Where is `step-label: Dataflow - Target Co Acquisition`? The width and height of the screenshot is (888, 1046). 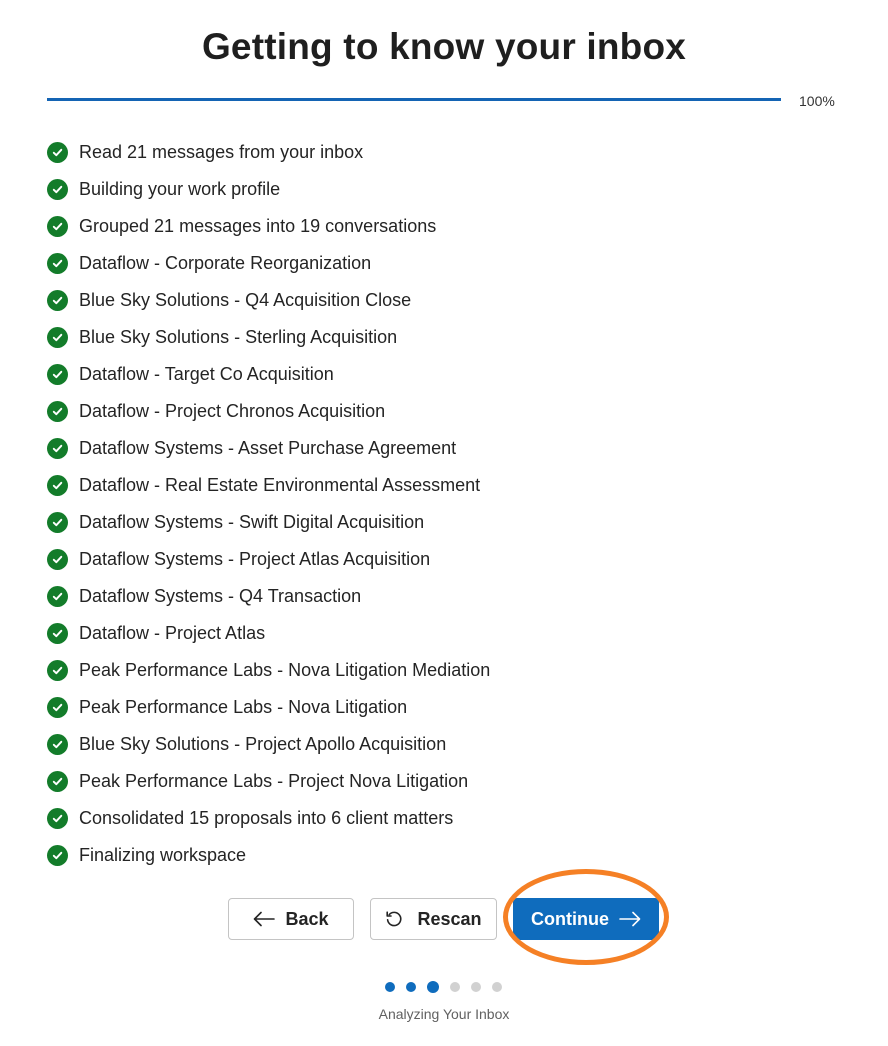 step-label: Dataflow - Target Co Acquisition is located at coordinates (206, 374).